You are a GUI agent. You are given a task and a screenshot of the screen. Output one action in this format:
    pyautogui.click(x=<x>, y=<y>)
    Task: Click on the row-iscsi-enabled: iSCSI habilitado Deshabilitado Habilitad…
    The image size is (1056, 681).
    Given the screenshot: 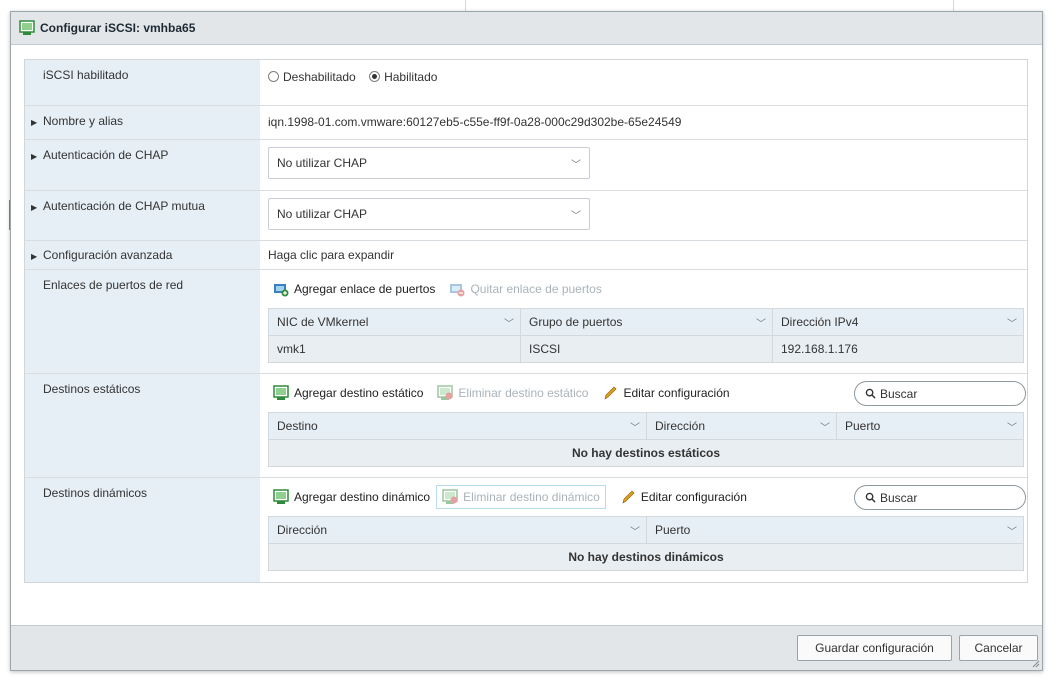 What is the action you would take?
    pyautogui.click(x=526, y=83)
    